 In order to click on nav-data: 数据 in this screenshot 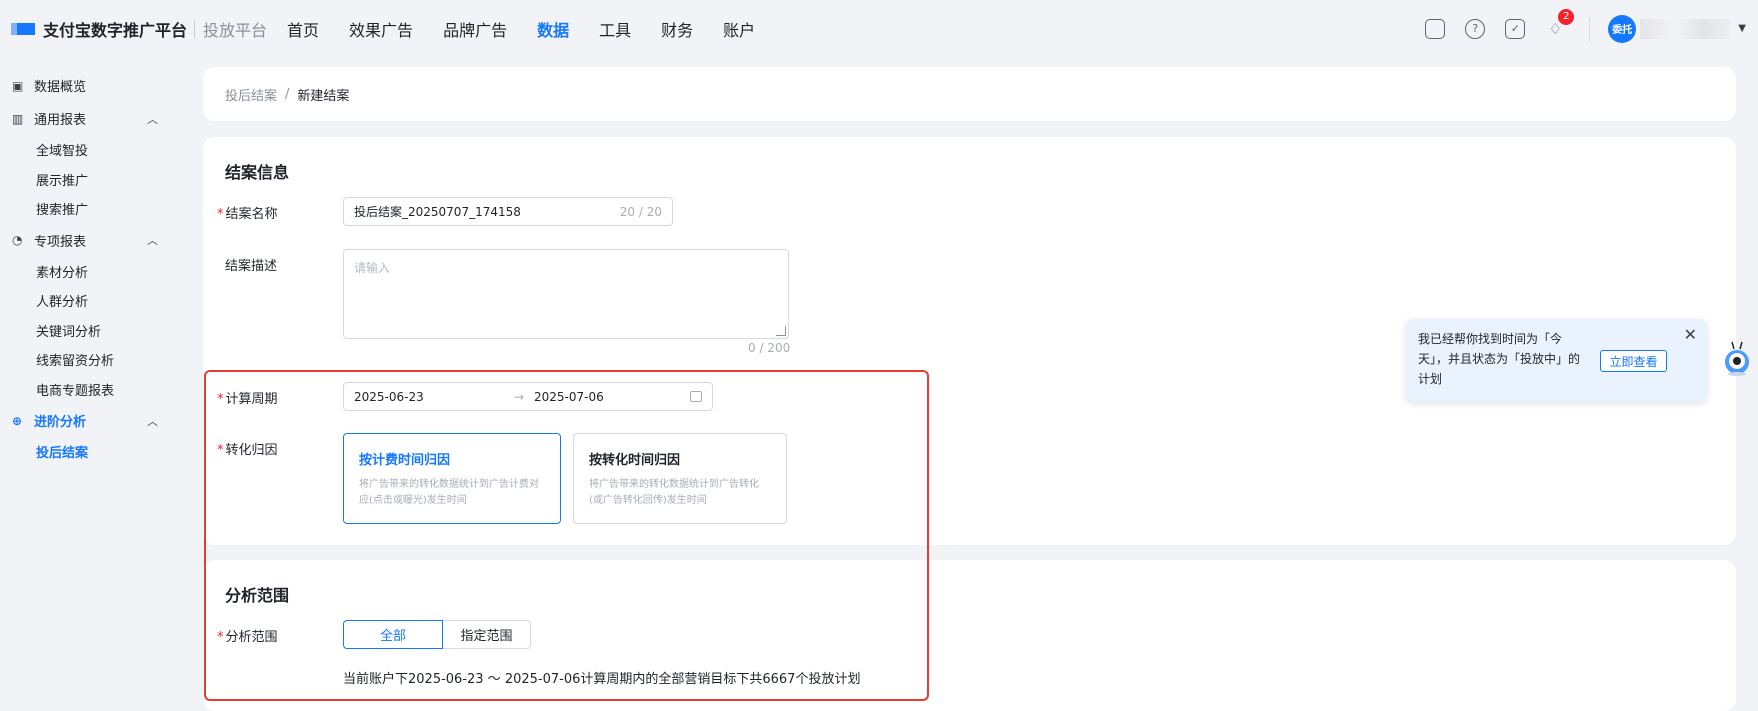, I will do `click(553, 29)`.